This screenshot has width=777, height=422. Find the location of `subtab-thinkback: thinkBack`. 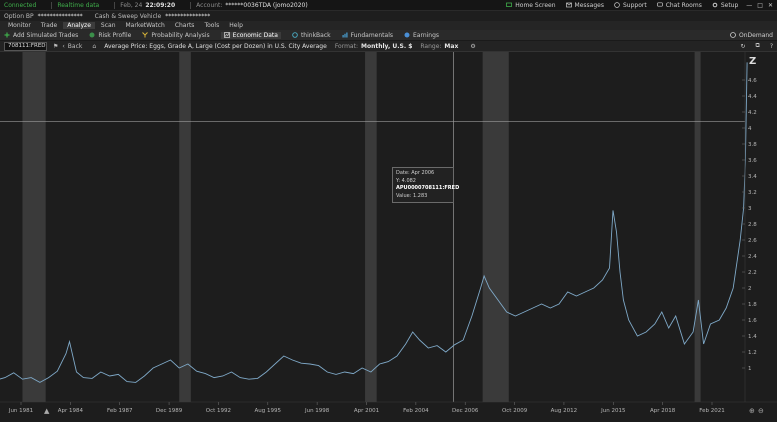

subtab-thinkback: thinkBack is located at coordinates (311, 35).